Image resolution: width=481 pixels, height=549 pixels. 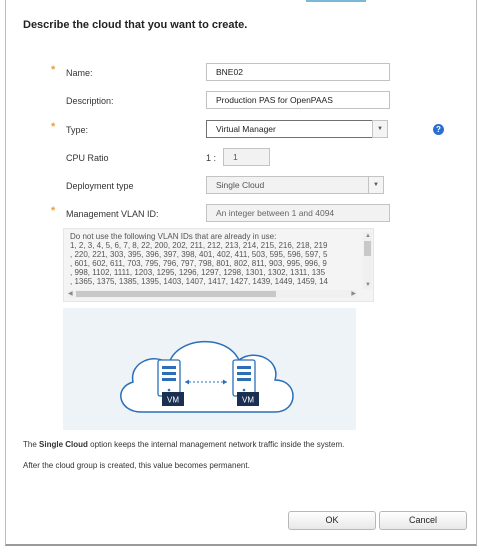 What do you see at coordinates (169, 378) in the screenshot?
I see `server-left-icon` at bounding box center [169, 378].